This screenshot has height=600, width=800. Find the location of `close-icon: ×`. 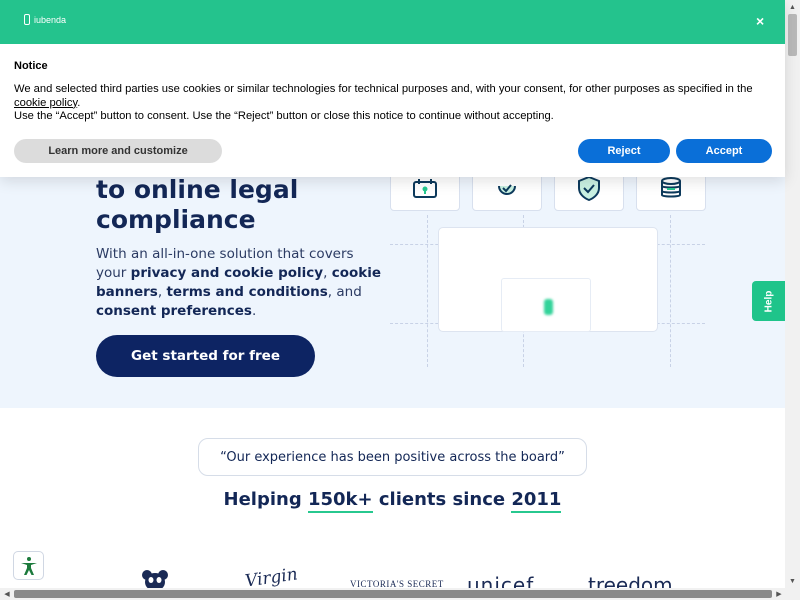

close-icon: × is located at coordinates (760, 21).